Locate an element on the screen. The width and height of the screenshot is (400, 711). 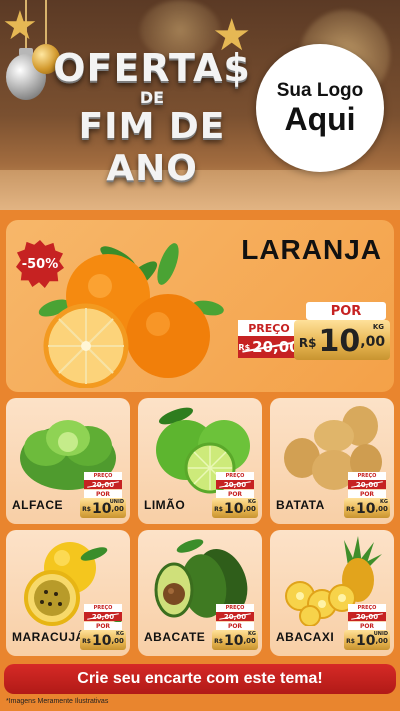
product-name: ABACATE is located at coordinates (175, 637).